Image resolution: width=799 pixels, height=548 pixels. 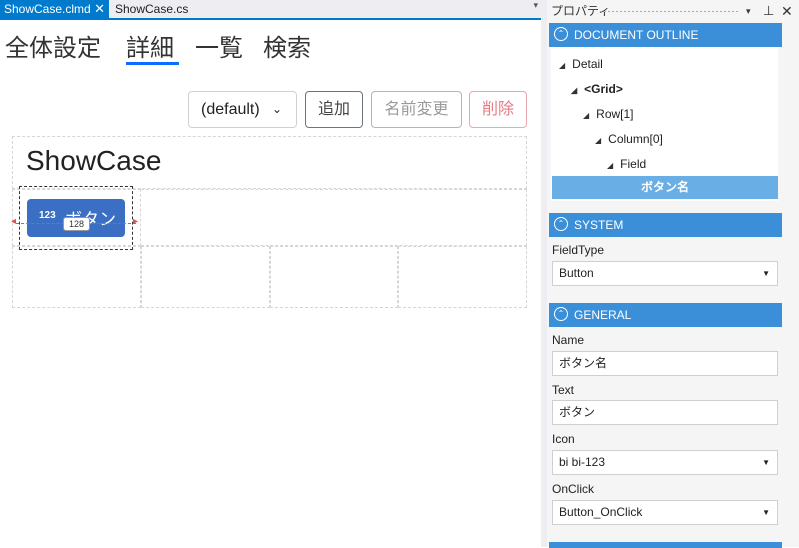 I want to click on resize-right-arrow-icon: ▸, so click(x=135, y=221).